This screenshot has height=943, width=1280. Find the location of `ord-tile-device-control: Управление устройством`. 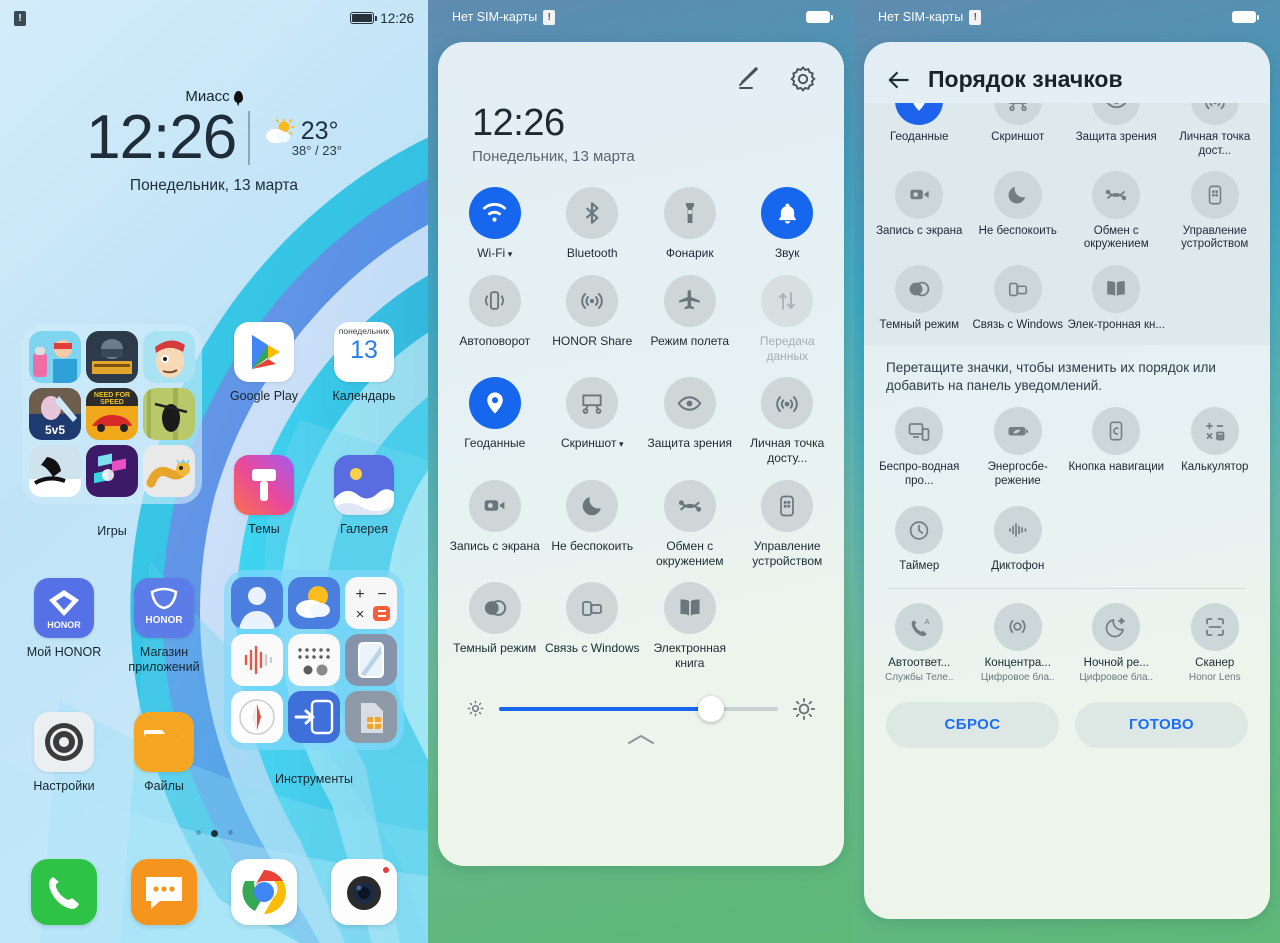

ord-tile-device-control: Управление устройством is located at coordinates (1215, 211).